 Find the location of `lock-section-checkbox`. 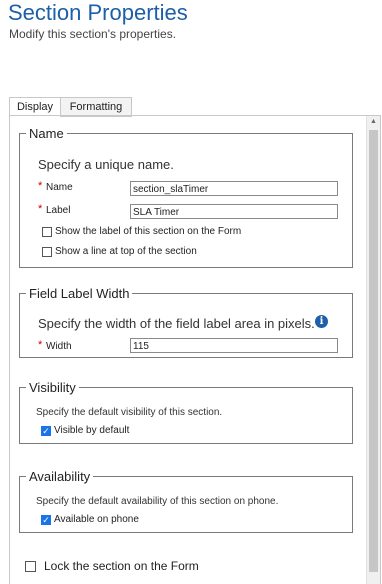

lock-section-checkbox is located at coordinates (30, 566).